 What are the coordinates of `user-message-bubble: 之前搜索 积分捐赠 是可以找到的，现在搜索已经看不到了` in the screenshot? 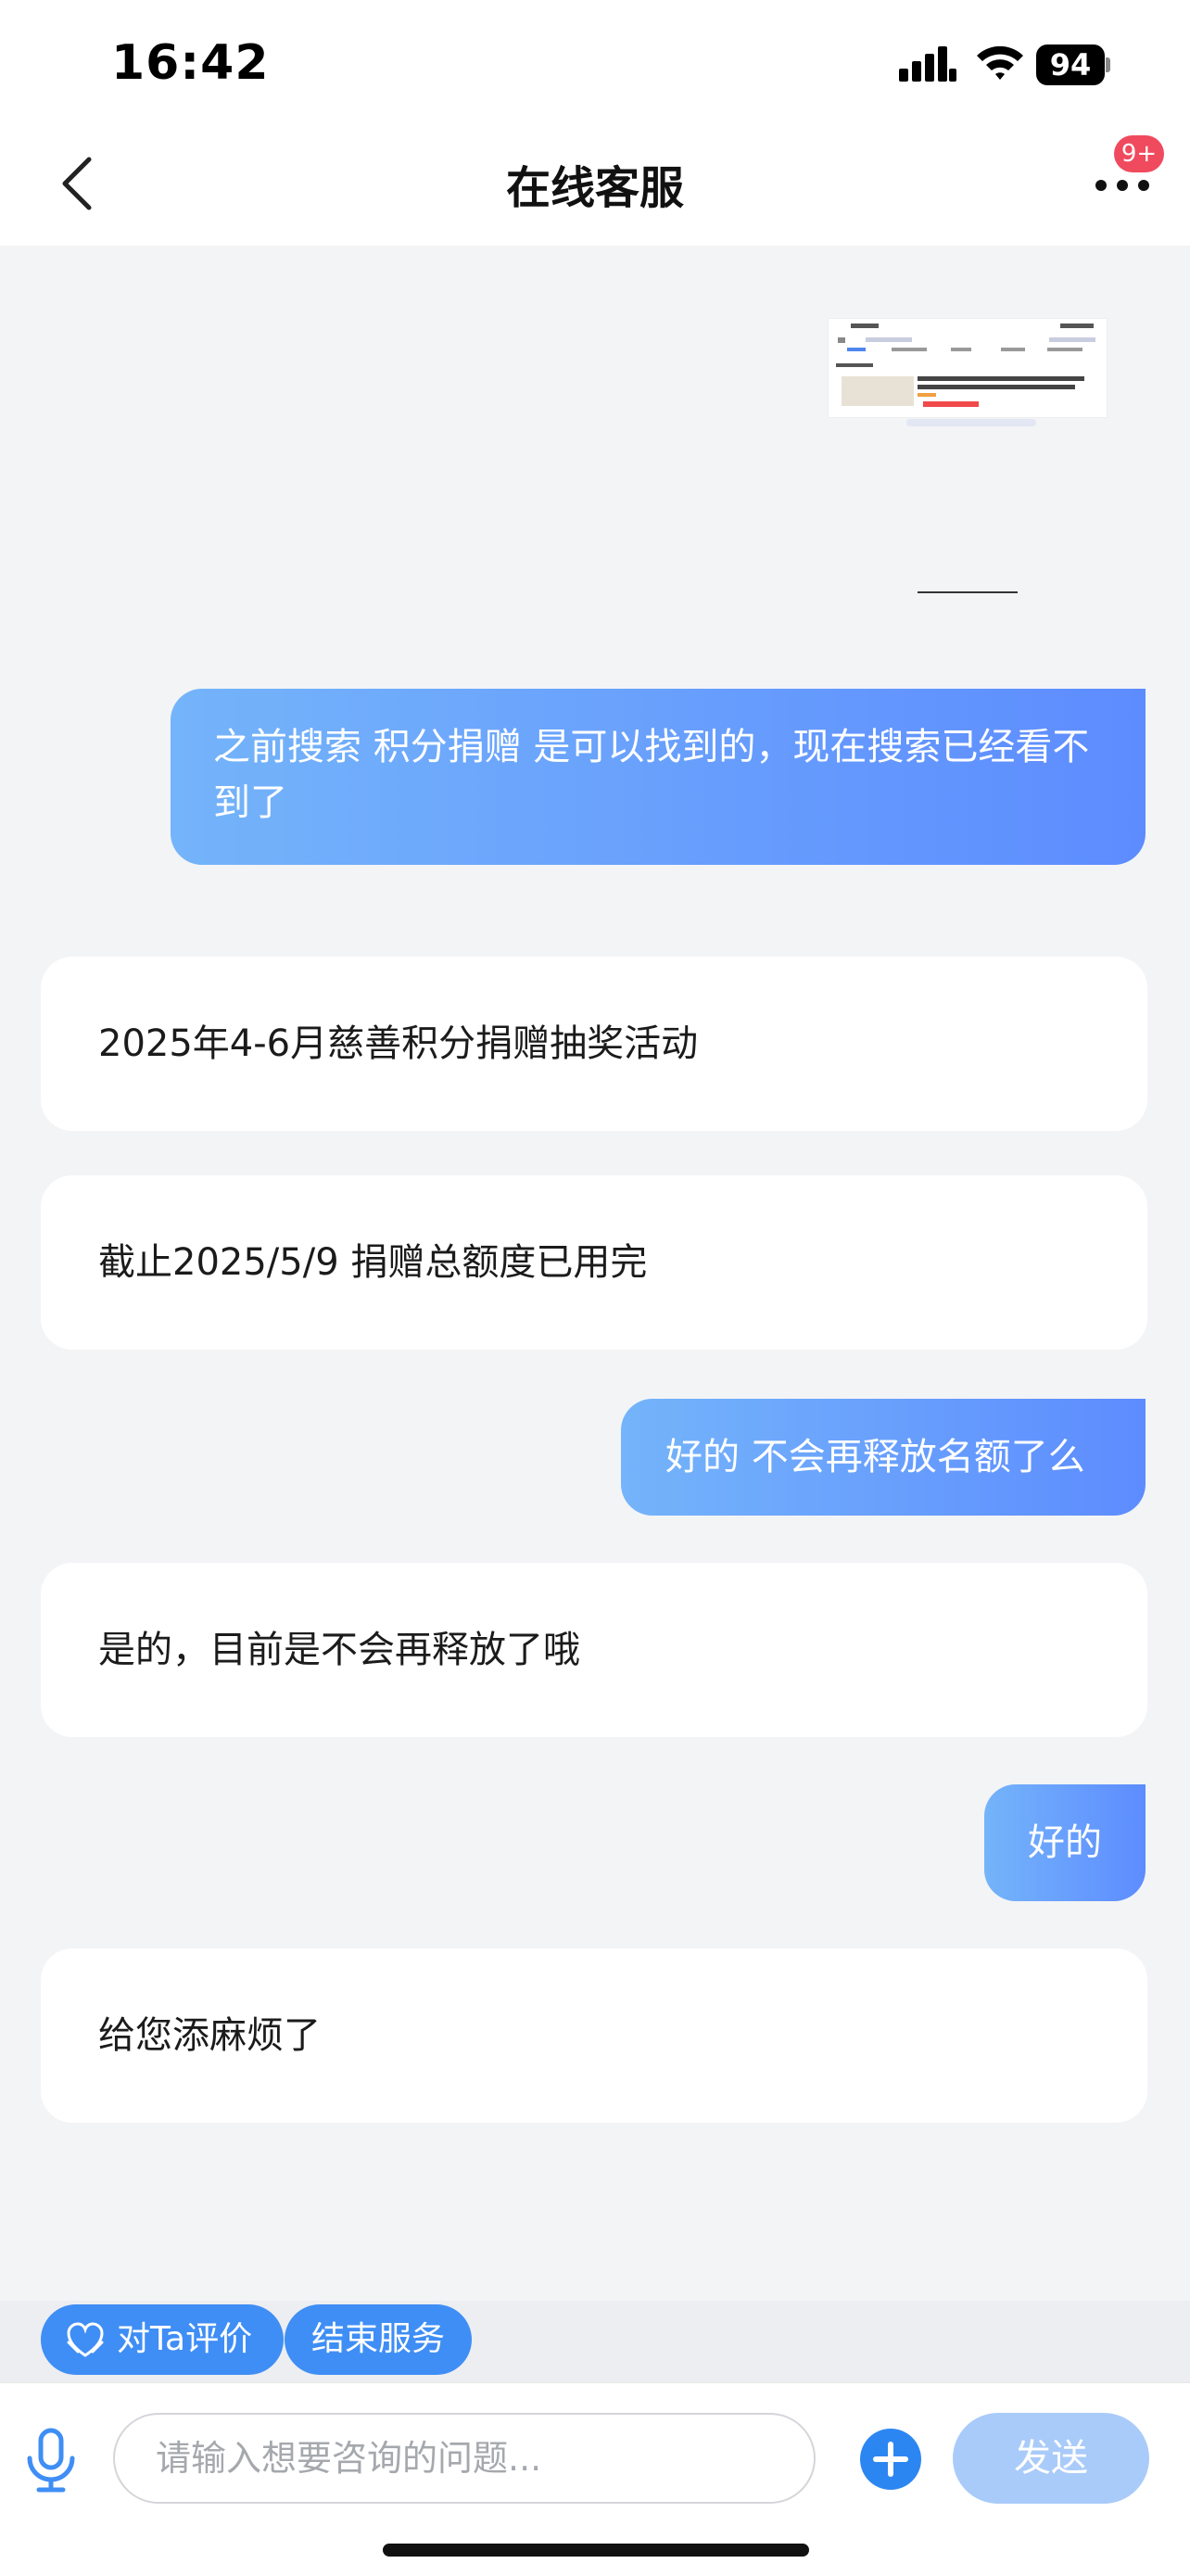 It's located at (658, 777).